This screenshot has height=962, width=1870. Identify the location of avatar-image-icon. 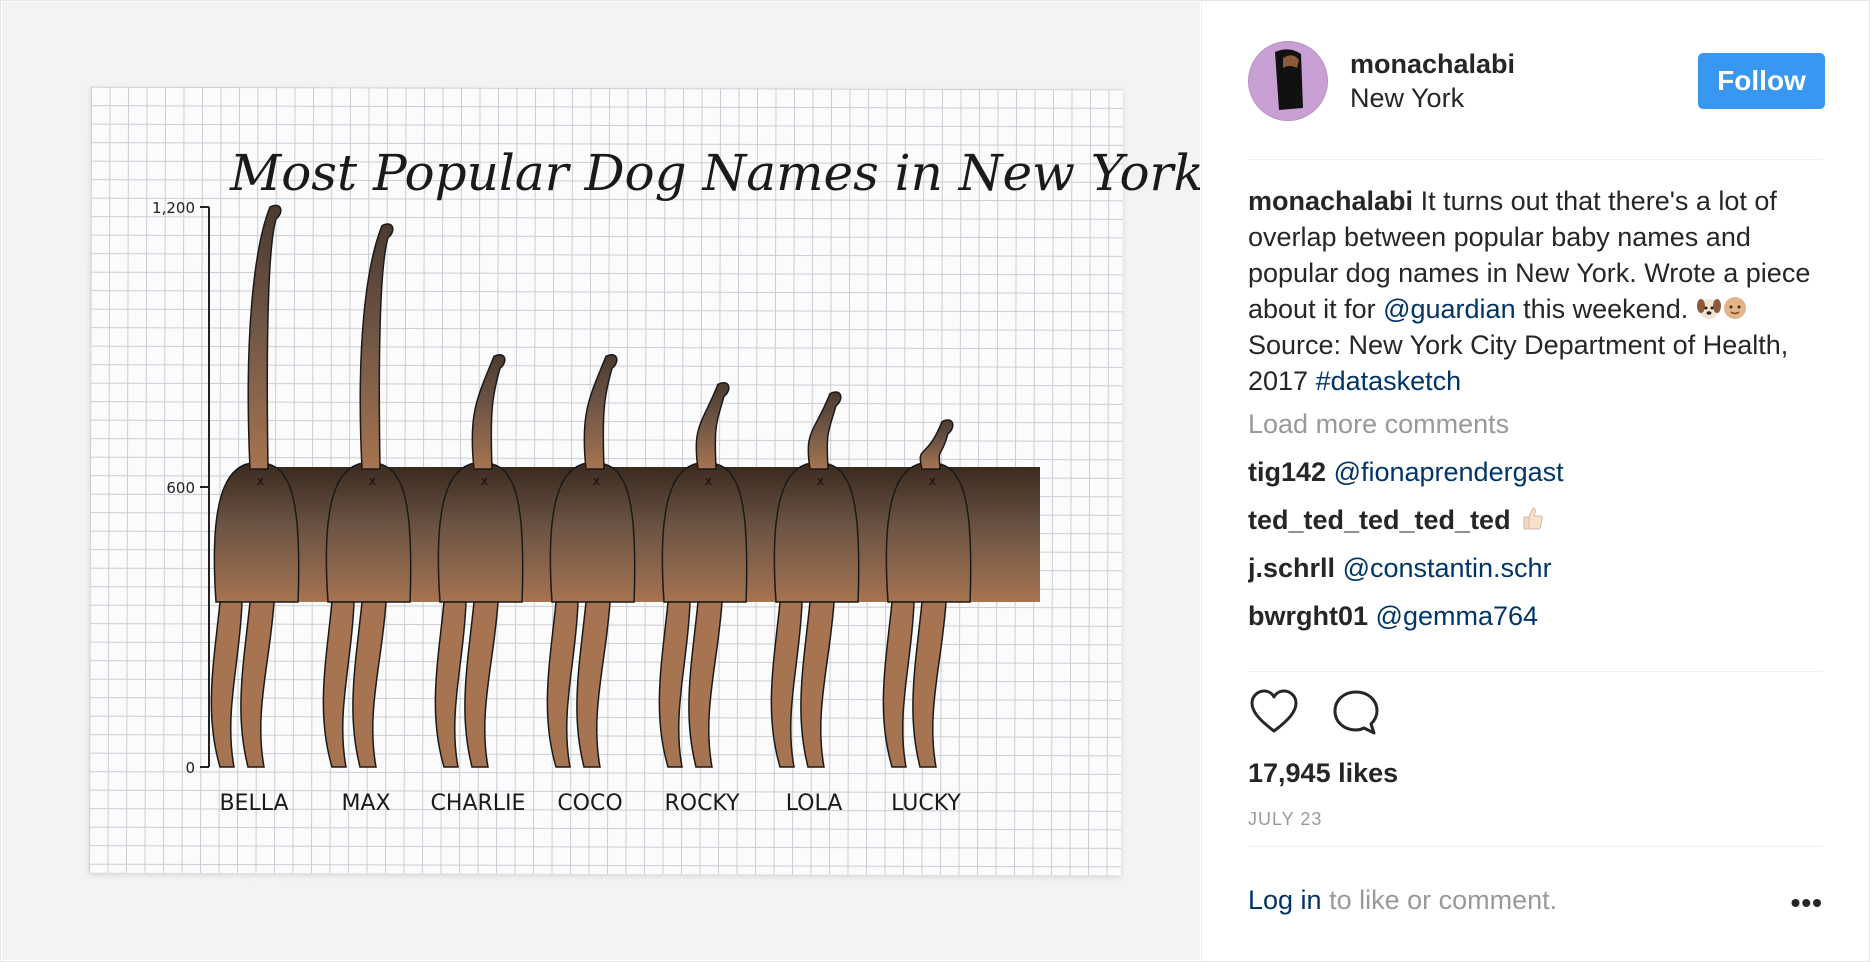
(1288, 81).